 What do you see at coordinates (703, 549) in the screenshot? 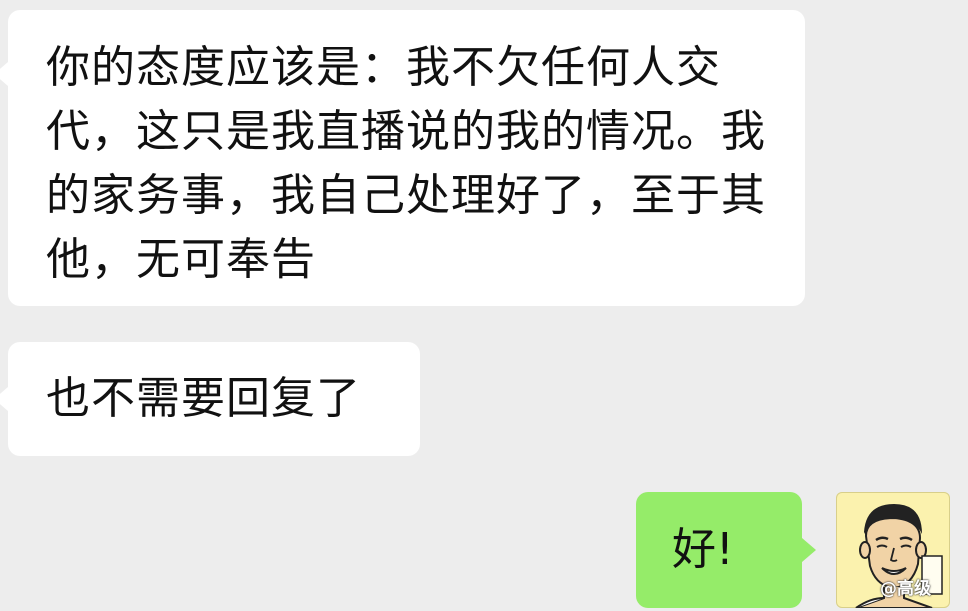
I see `message-text: 好!` at bounding box center [703, 549].